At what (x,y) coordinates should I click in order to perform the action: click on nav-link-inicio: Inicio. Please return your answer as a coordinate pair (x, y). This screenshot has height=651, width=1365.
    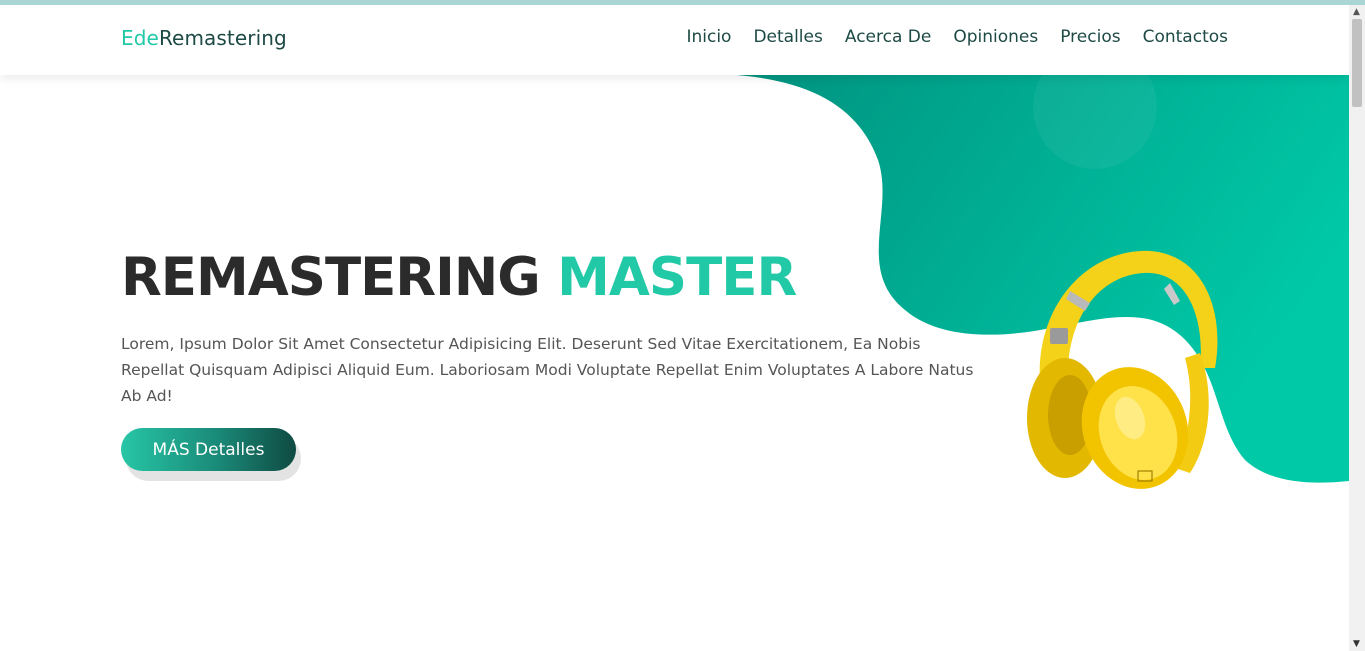
    Looking at the image, I should click on (708, 37).